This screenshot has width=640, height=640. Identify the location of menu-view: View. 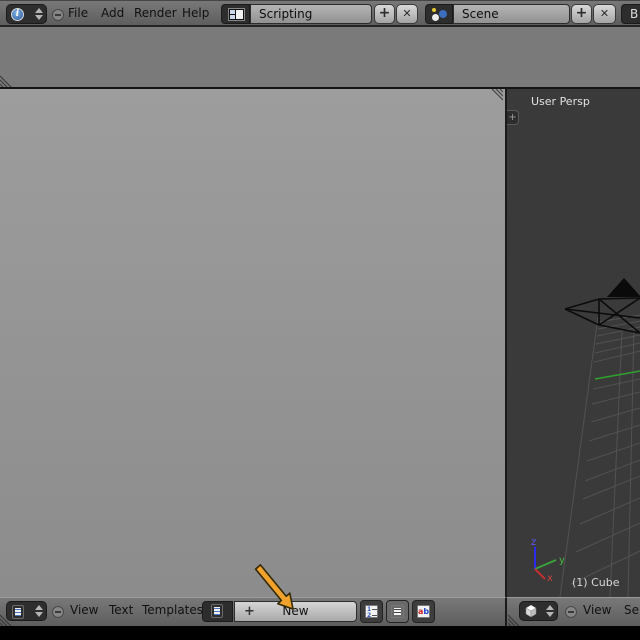
(84, 610).